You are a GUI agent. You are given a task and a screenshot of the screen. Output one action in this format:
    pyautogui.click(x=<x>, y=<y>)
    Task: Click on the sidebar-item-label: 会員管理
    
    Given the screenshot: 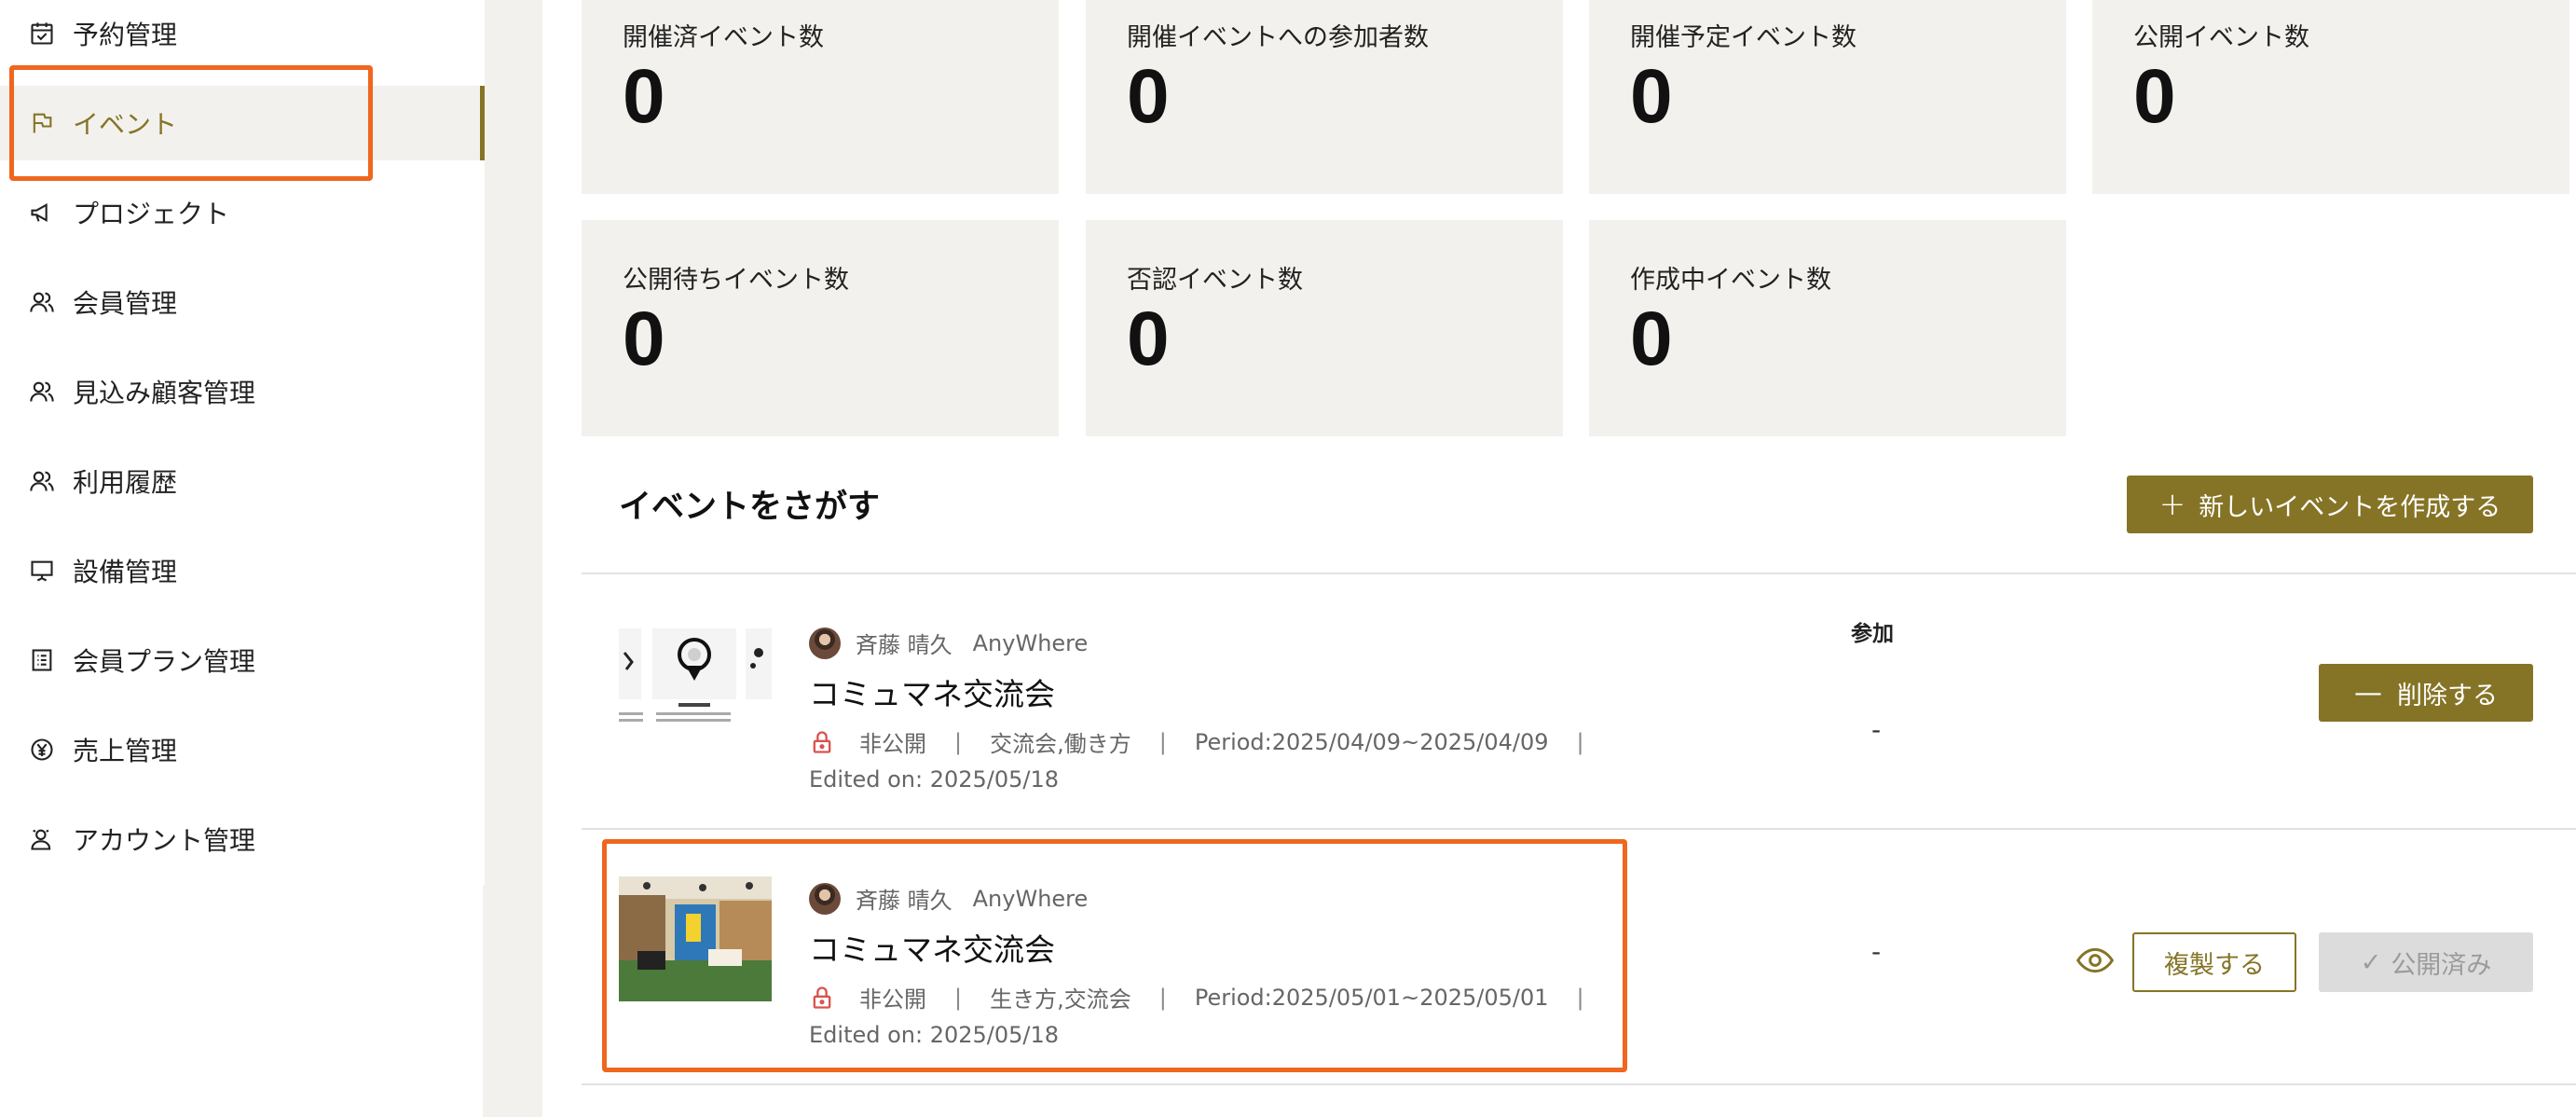 What is the action you would take?
    pyautogui.click(x=125, y=304)
    